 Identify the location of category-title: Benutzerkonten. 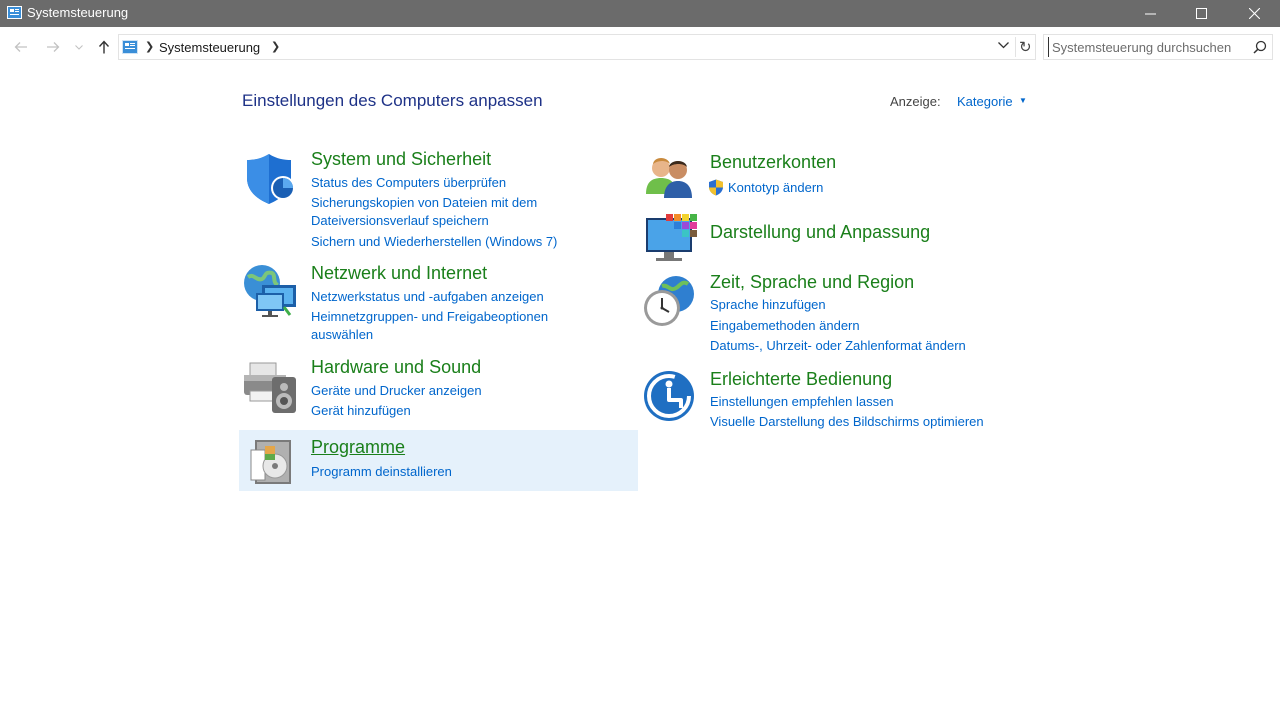
(773, 162).